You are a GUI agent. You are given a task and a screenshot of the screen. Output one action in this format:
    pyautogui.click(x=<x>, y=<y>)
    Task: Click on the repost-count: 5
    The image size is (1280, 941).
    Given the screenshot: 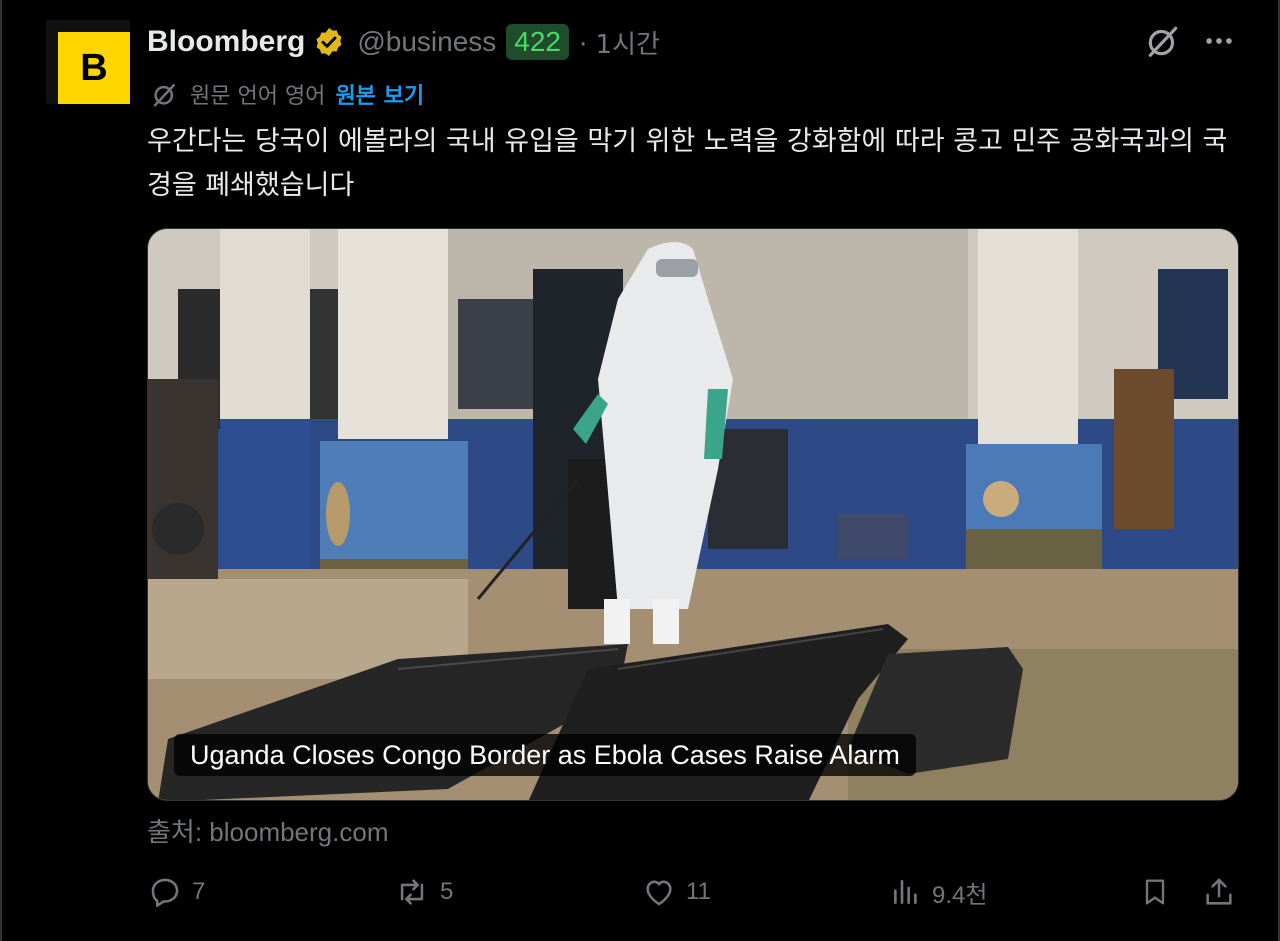 What is the action you would take?
    pyautogui.click(x=447, y=891)
    